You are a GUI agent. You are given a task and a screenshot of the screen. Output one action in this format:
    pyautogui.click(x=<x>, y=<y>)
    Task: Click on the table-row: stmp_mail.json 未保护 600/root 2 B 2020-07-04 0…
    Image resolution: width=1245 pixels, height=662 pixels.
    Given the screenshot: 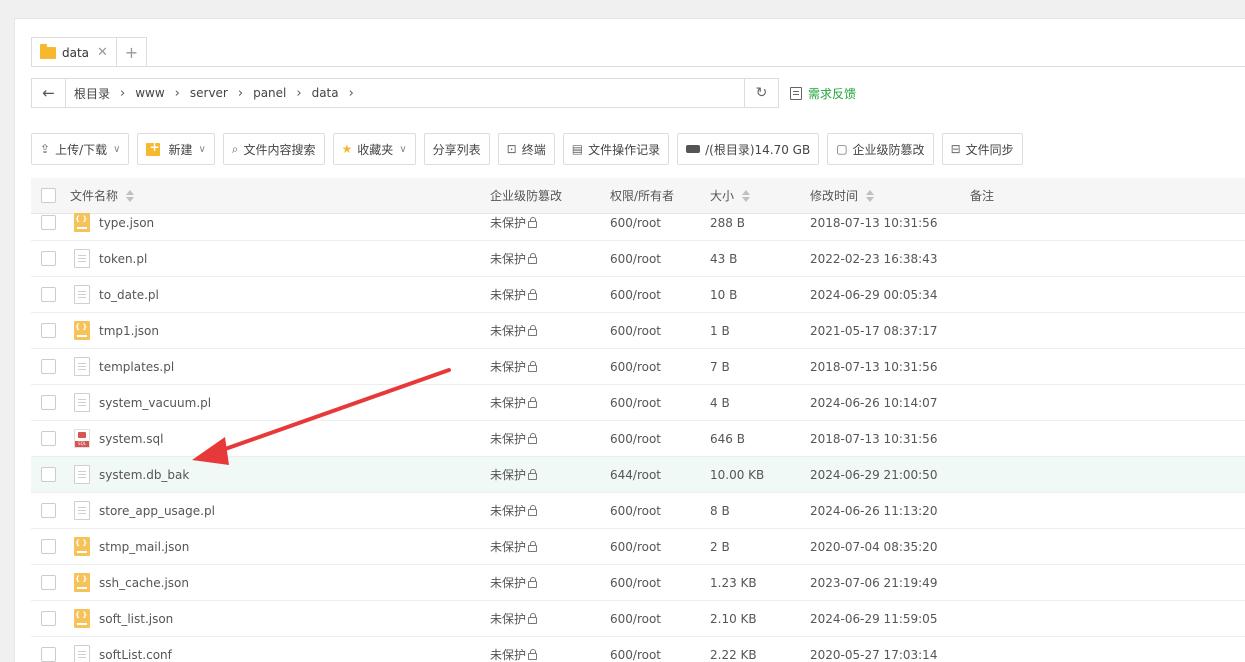 What is the action you would take?
    pyautogui.click(x=638, y=547)
    